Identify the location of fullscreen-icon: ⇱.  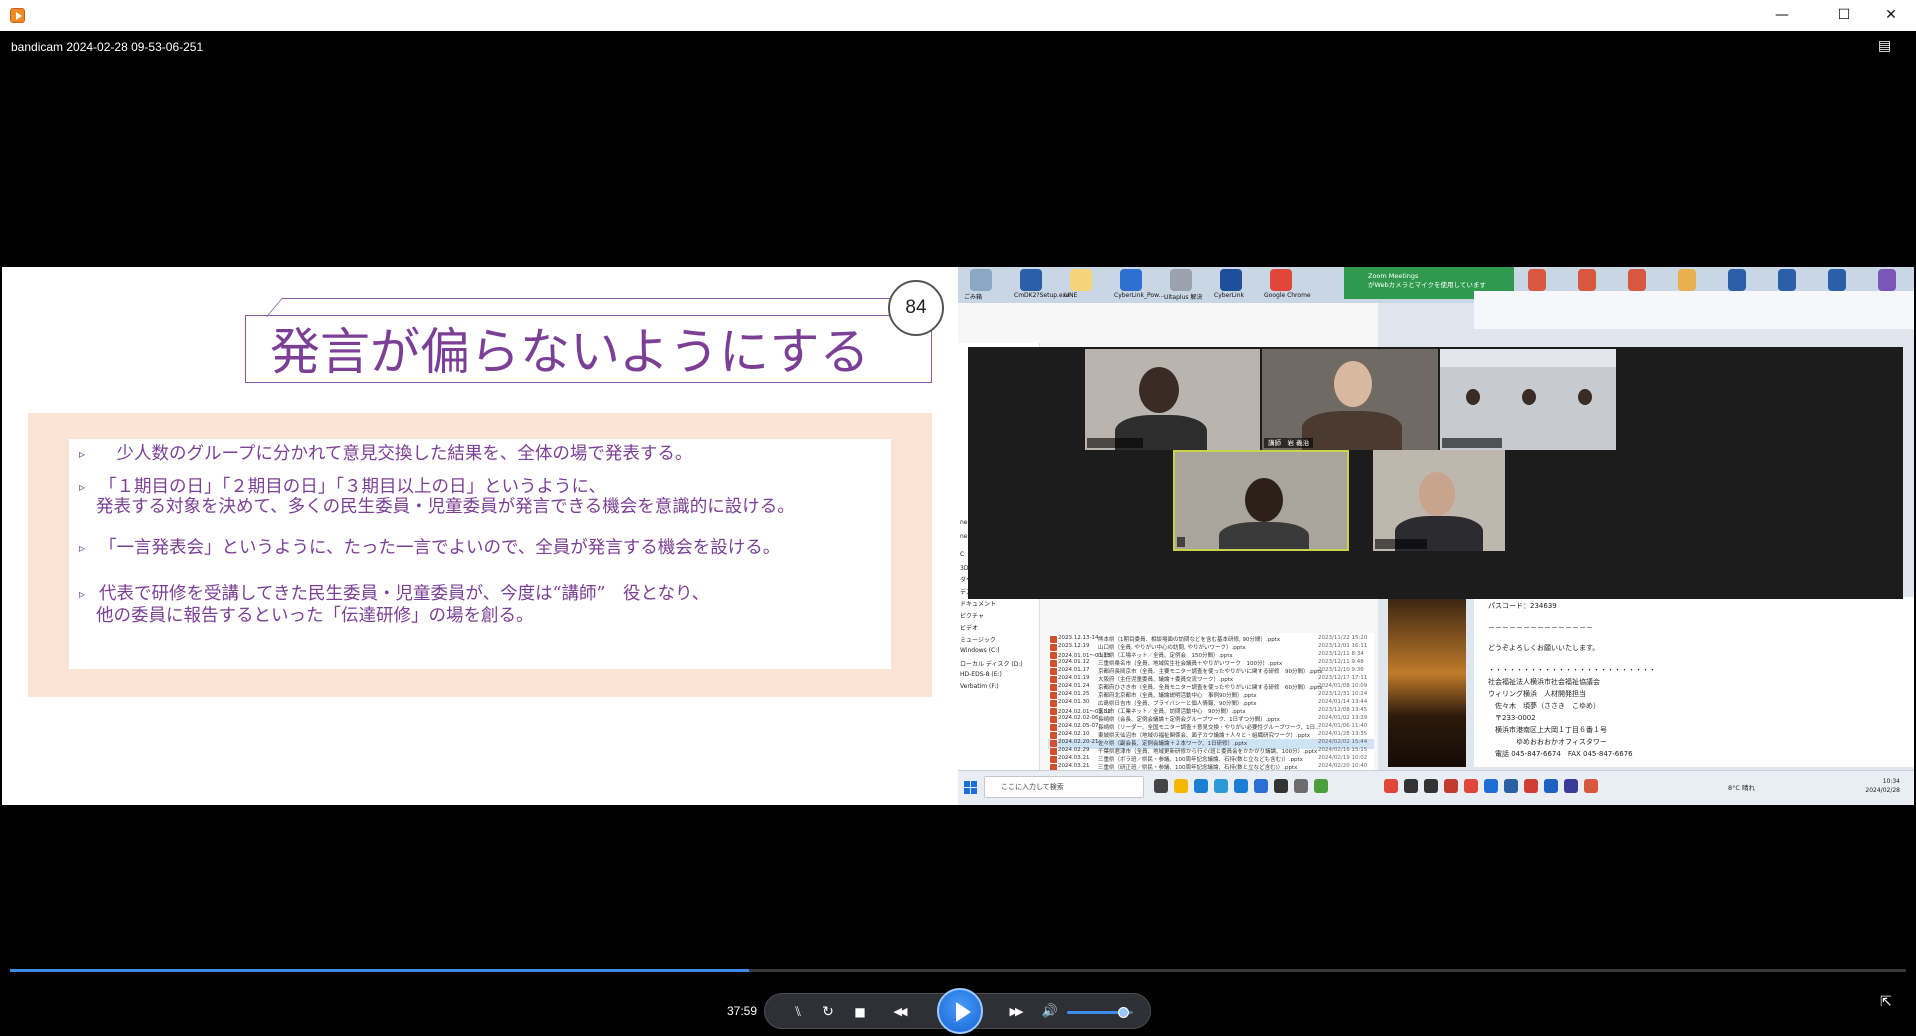
(1889, 1003).